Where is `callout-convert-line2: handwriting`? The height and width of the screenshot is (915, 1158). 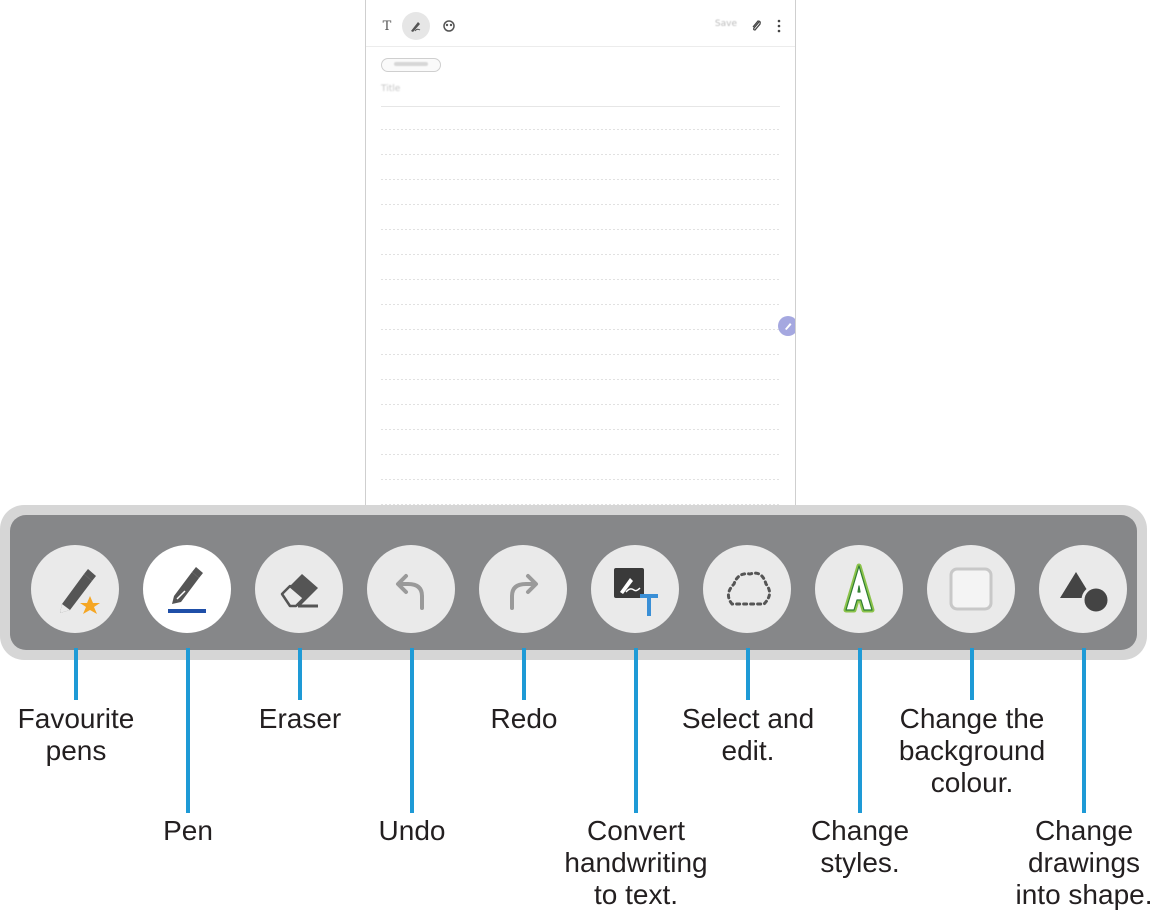 callout-convert-line2: handwriting is located at coordinates (636, 862).